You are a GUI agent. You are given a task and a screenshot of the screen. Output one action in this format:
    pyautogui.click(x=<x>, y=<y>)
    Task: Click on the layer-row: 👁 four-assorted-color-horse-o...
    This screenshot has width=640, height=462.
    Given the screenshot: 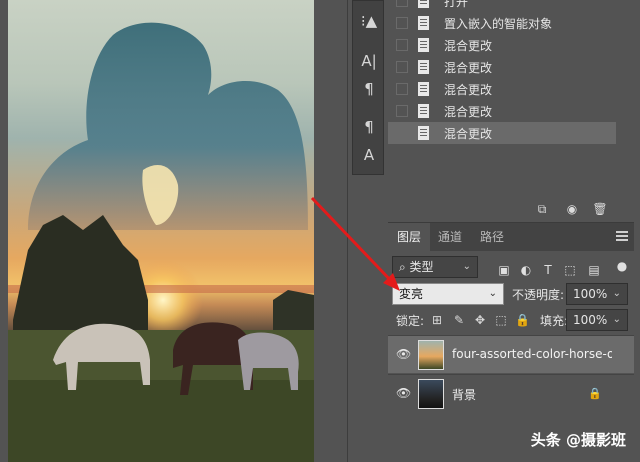 What is the action you would take?
    pyautogui.click(x=511, y=354)
    